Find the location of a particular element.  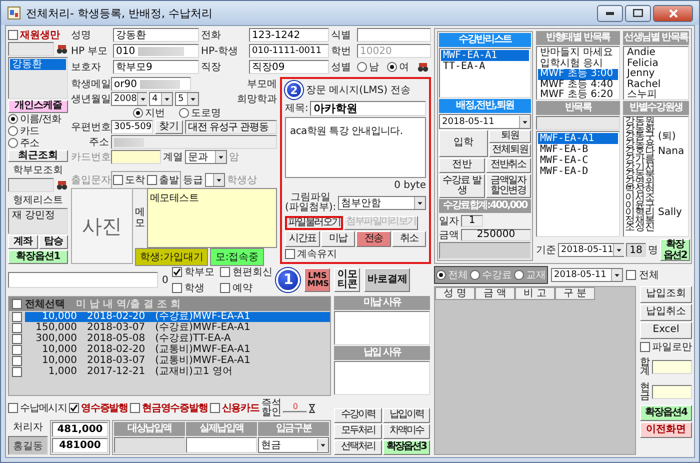

close-button is located at coordinates (673, 13).